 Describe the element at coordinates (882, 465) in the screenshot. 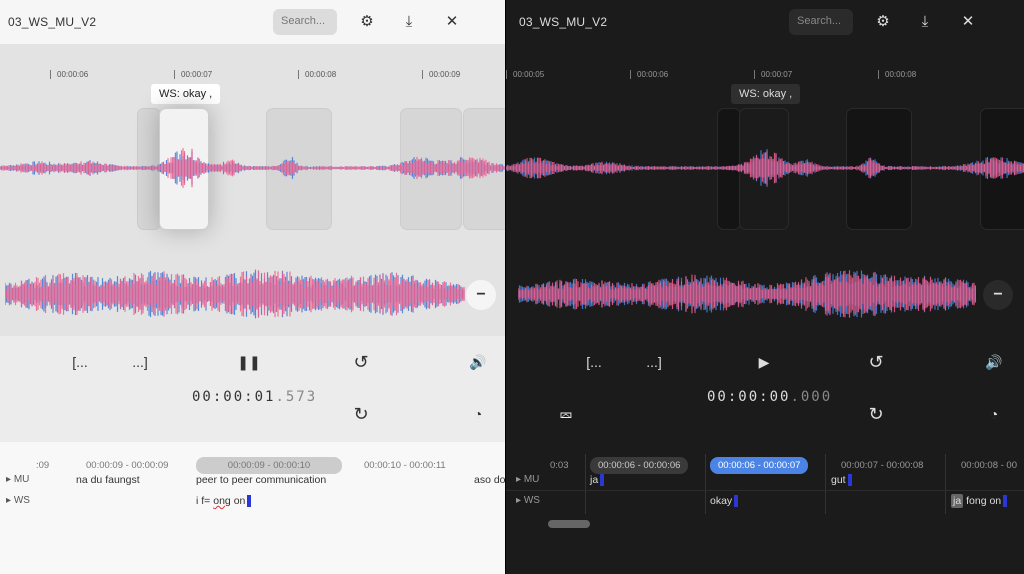

I see `segment-timestamp: 00:00:07 - 00:00:08` at that location.